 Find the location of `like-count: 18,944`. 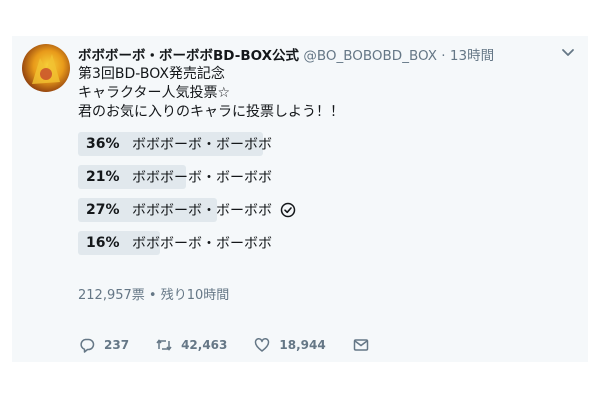

like-count: 18,944 is located at coordinates (302, 345).